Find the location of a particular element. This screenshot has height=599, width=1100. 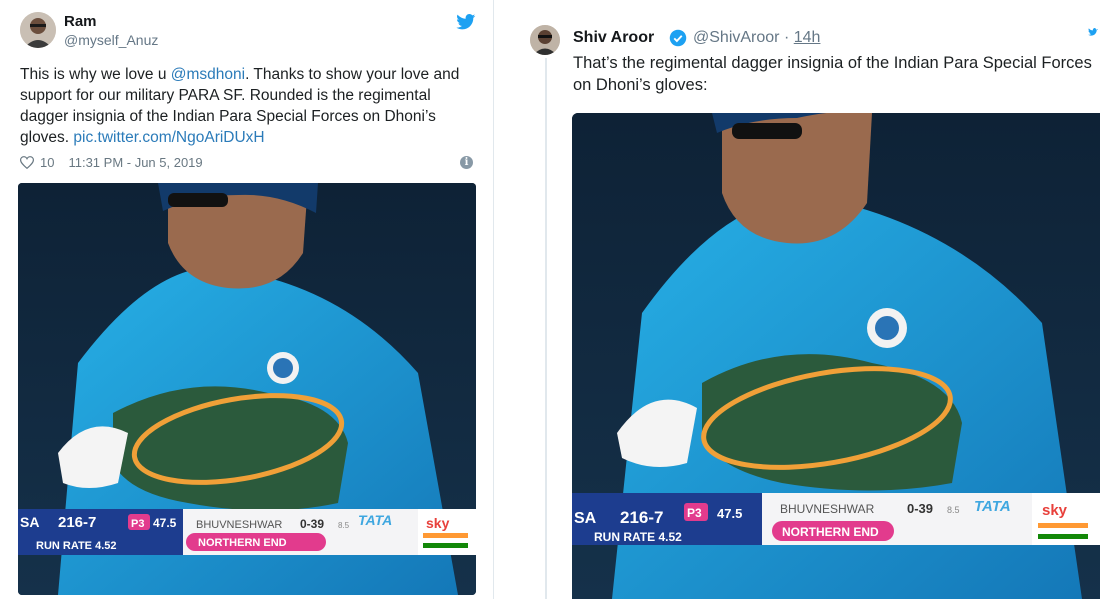

author-handle: @ShivAroor is located at coordinates (736, 37).